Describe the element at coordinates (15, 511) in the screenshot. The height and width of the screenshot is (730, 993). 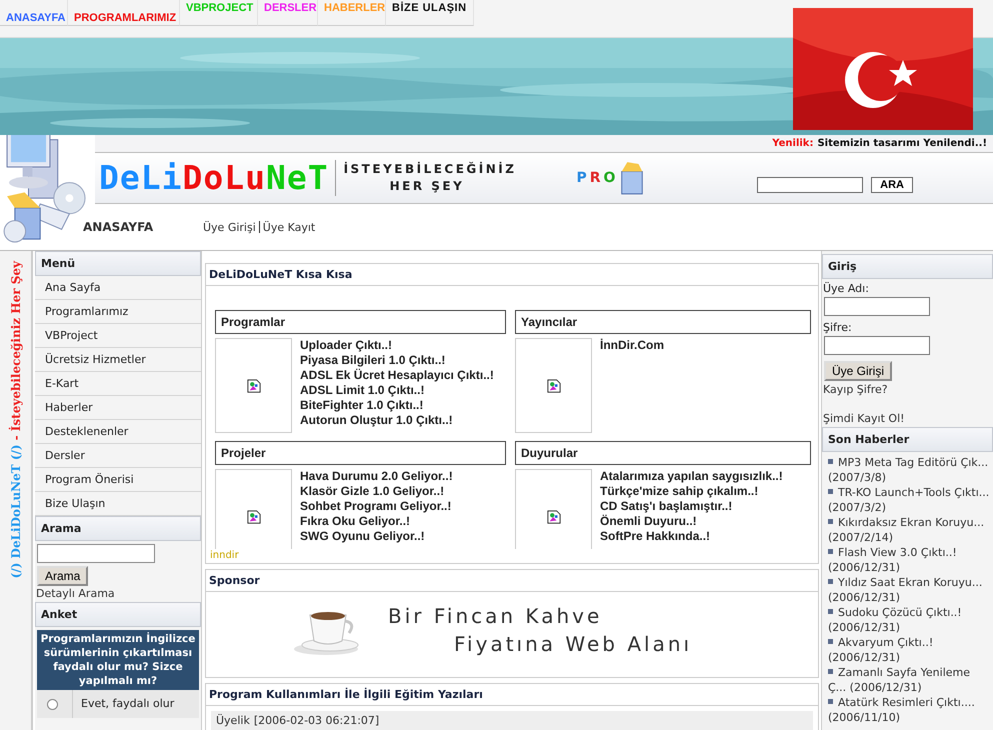
I see `vertical-title: (/) DeLiDoLuNeT (/)` at that location.